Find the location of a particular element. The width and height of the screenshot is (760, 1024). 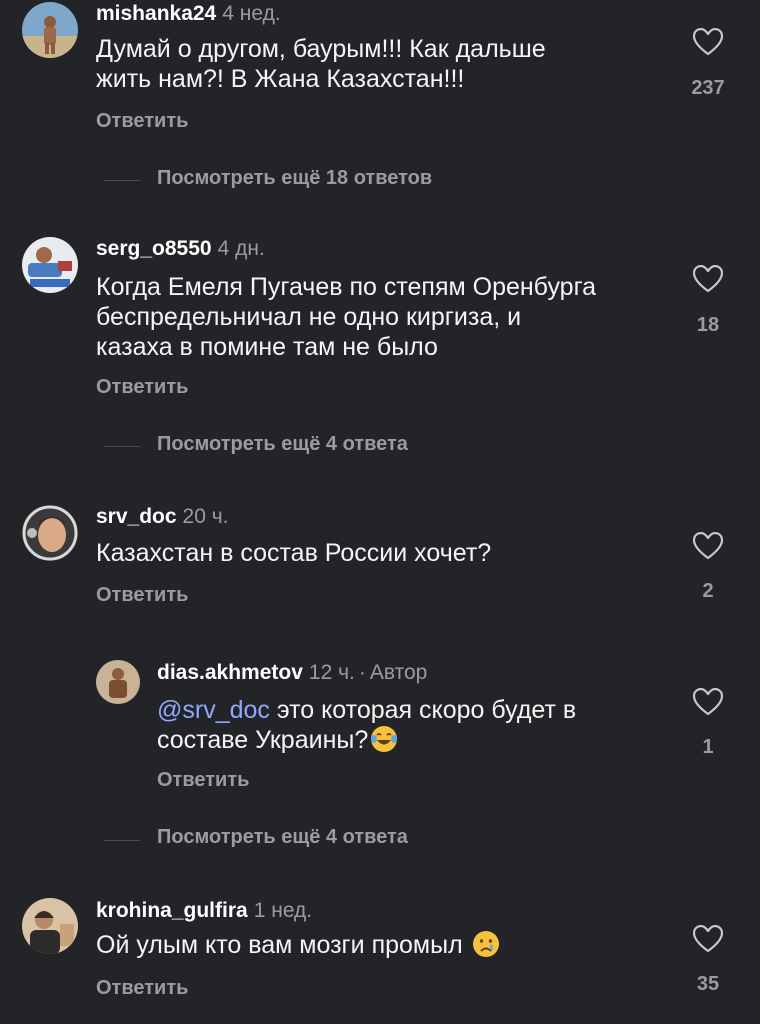

username: srv_doc is located at coordinates (136, 516).